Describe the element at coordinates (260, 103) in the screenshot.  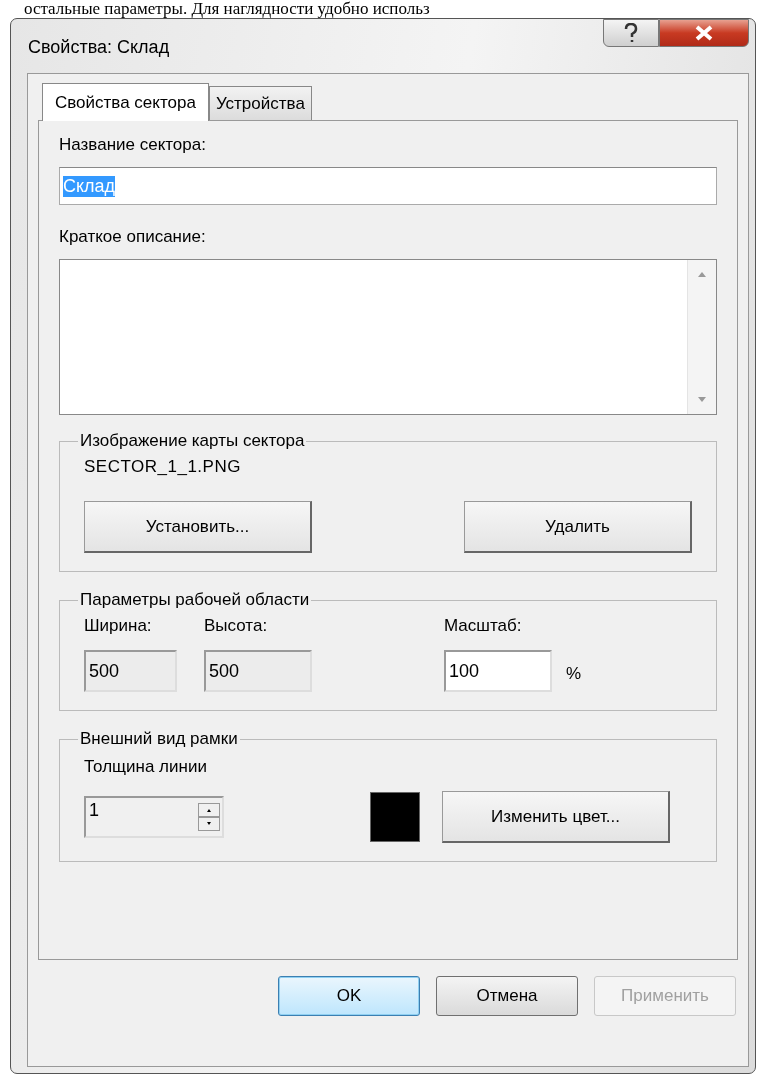
I see `tab: Устройства` at that location.